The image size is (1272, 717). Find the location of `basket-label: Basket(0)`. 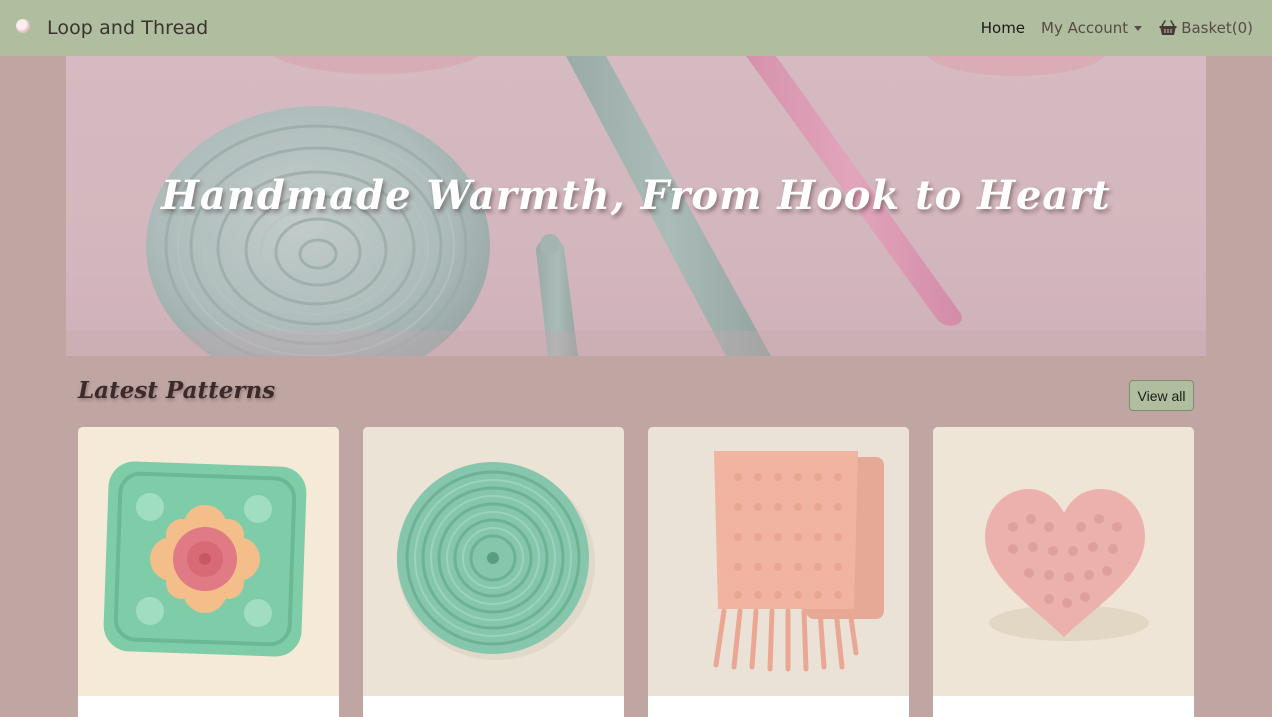

basket-label: Basket(0) is located at coordinates (1217, 28).